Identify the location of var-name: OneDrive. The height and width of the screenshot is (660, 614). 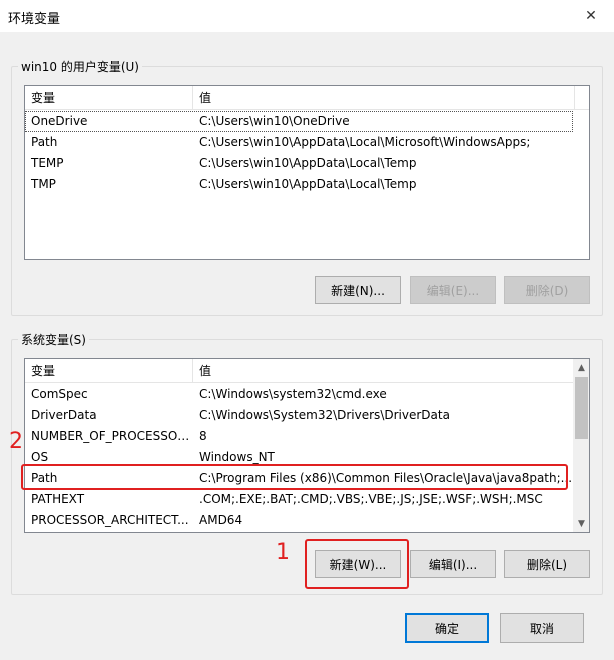
(59, 121).